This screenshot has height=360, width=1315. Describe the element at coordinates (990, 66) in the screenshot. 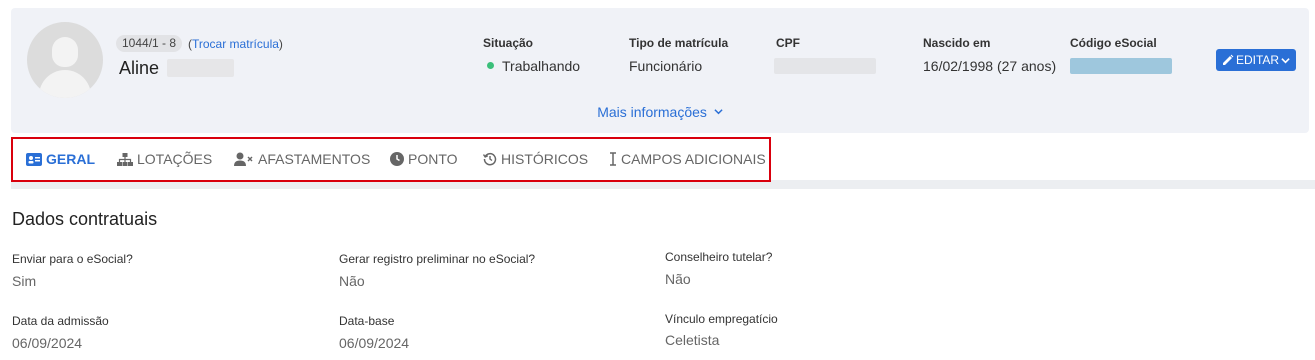

I see `born-value: 16/02/1998 (27 anos)` at that location.